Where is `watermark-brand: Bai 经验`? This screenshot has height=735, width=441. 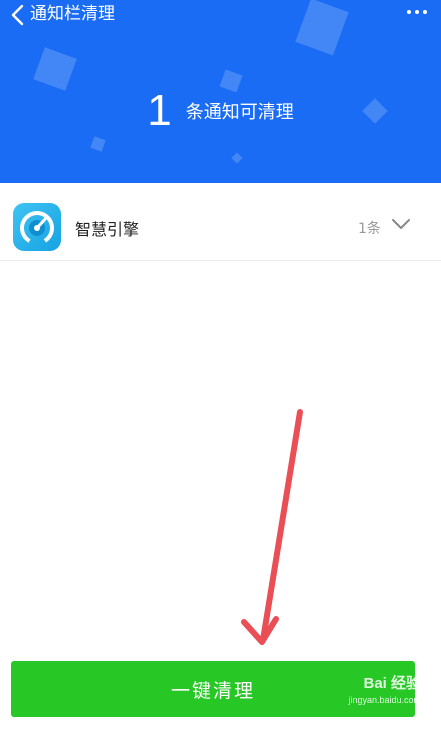 watermark-brand: Bai 经验 is located at coordinates (392, 683).